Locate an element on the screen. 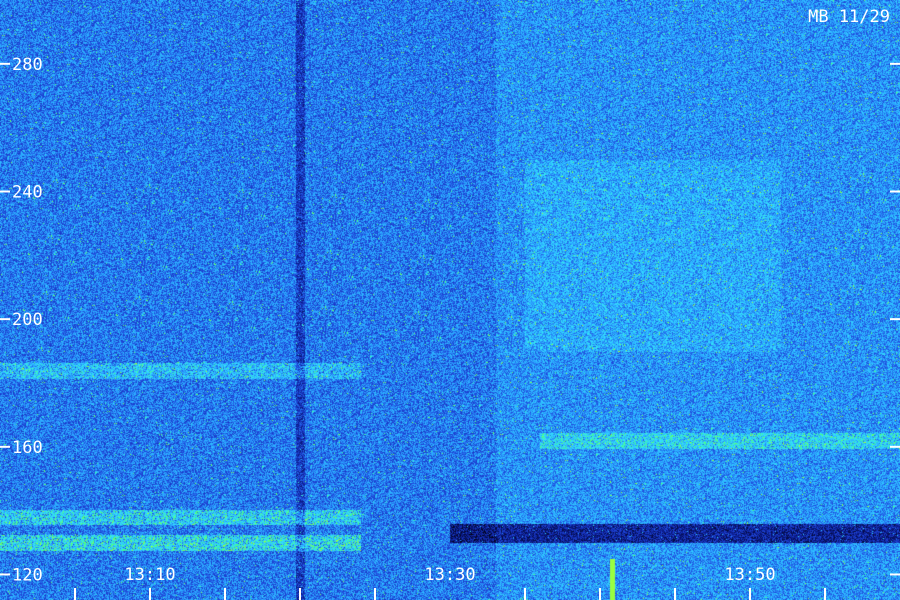  y-axis: 280 240 200 160 120 is located at coordinates (21, 320).